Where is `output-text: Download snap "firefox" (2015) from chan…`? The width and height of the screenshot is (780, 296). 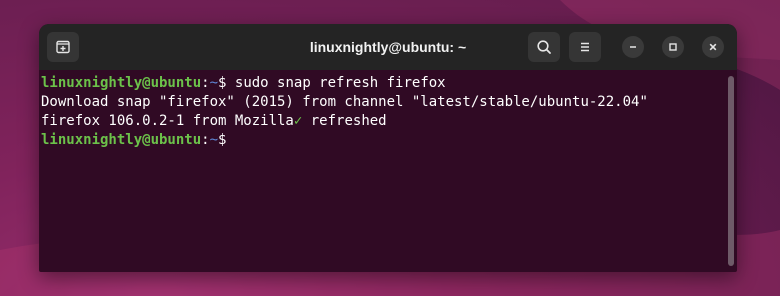 output-text: Download snap "firefox" (2015) from chan… is located at coordinates (344, 102).